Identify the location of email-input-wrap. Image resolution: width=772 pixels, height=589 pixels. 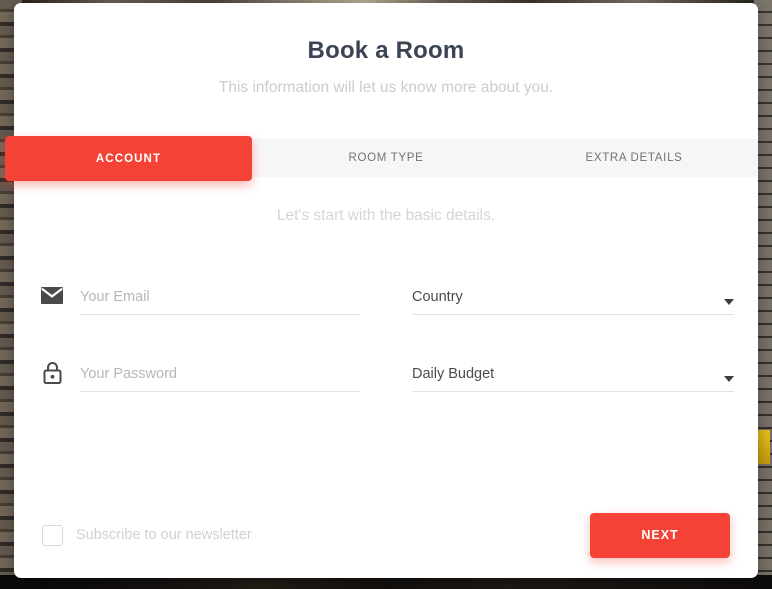
(220, 301).